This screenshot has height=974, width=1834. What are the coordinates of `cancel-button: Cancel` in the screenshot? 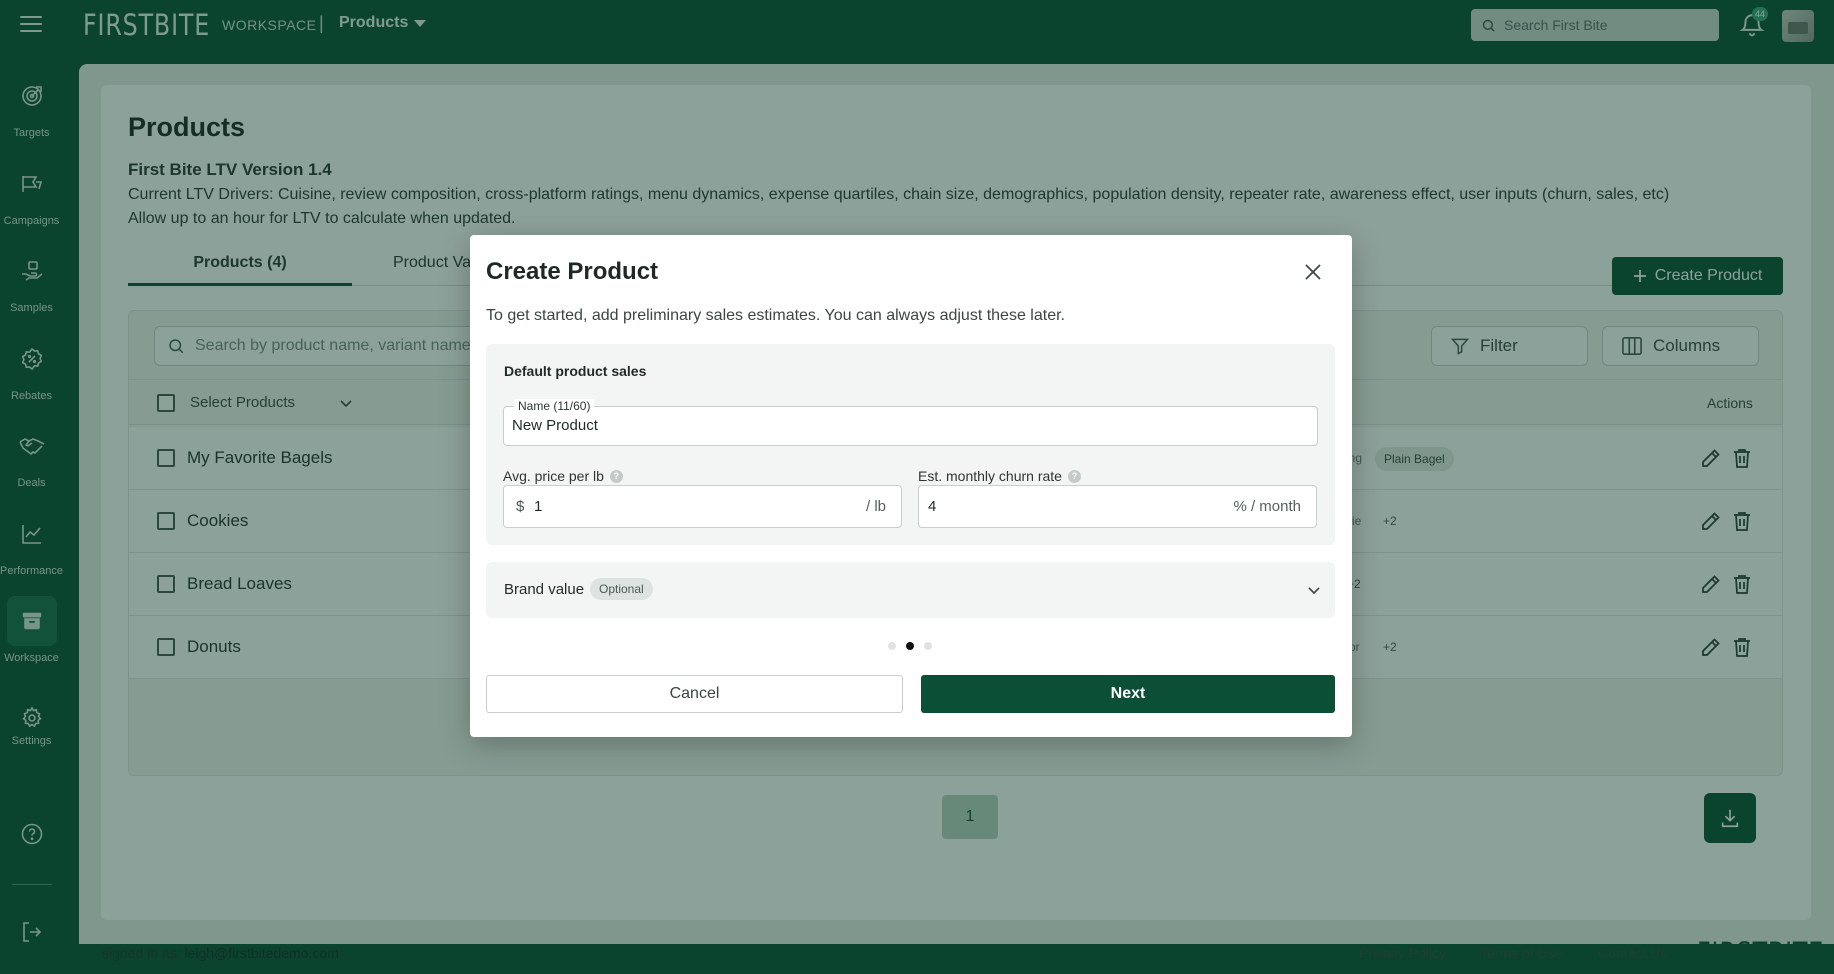 It's located at (694, 694).